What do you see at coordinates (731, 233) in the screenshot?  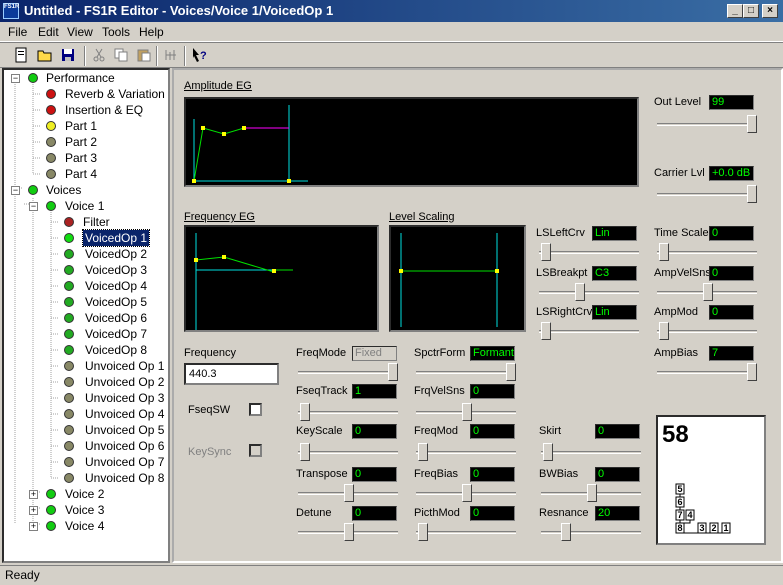 I see `time-scale-value: 0` at bounding box center [731, 233].